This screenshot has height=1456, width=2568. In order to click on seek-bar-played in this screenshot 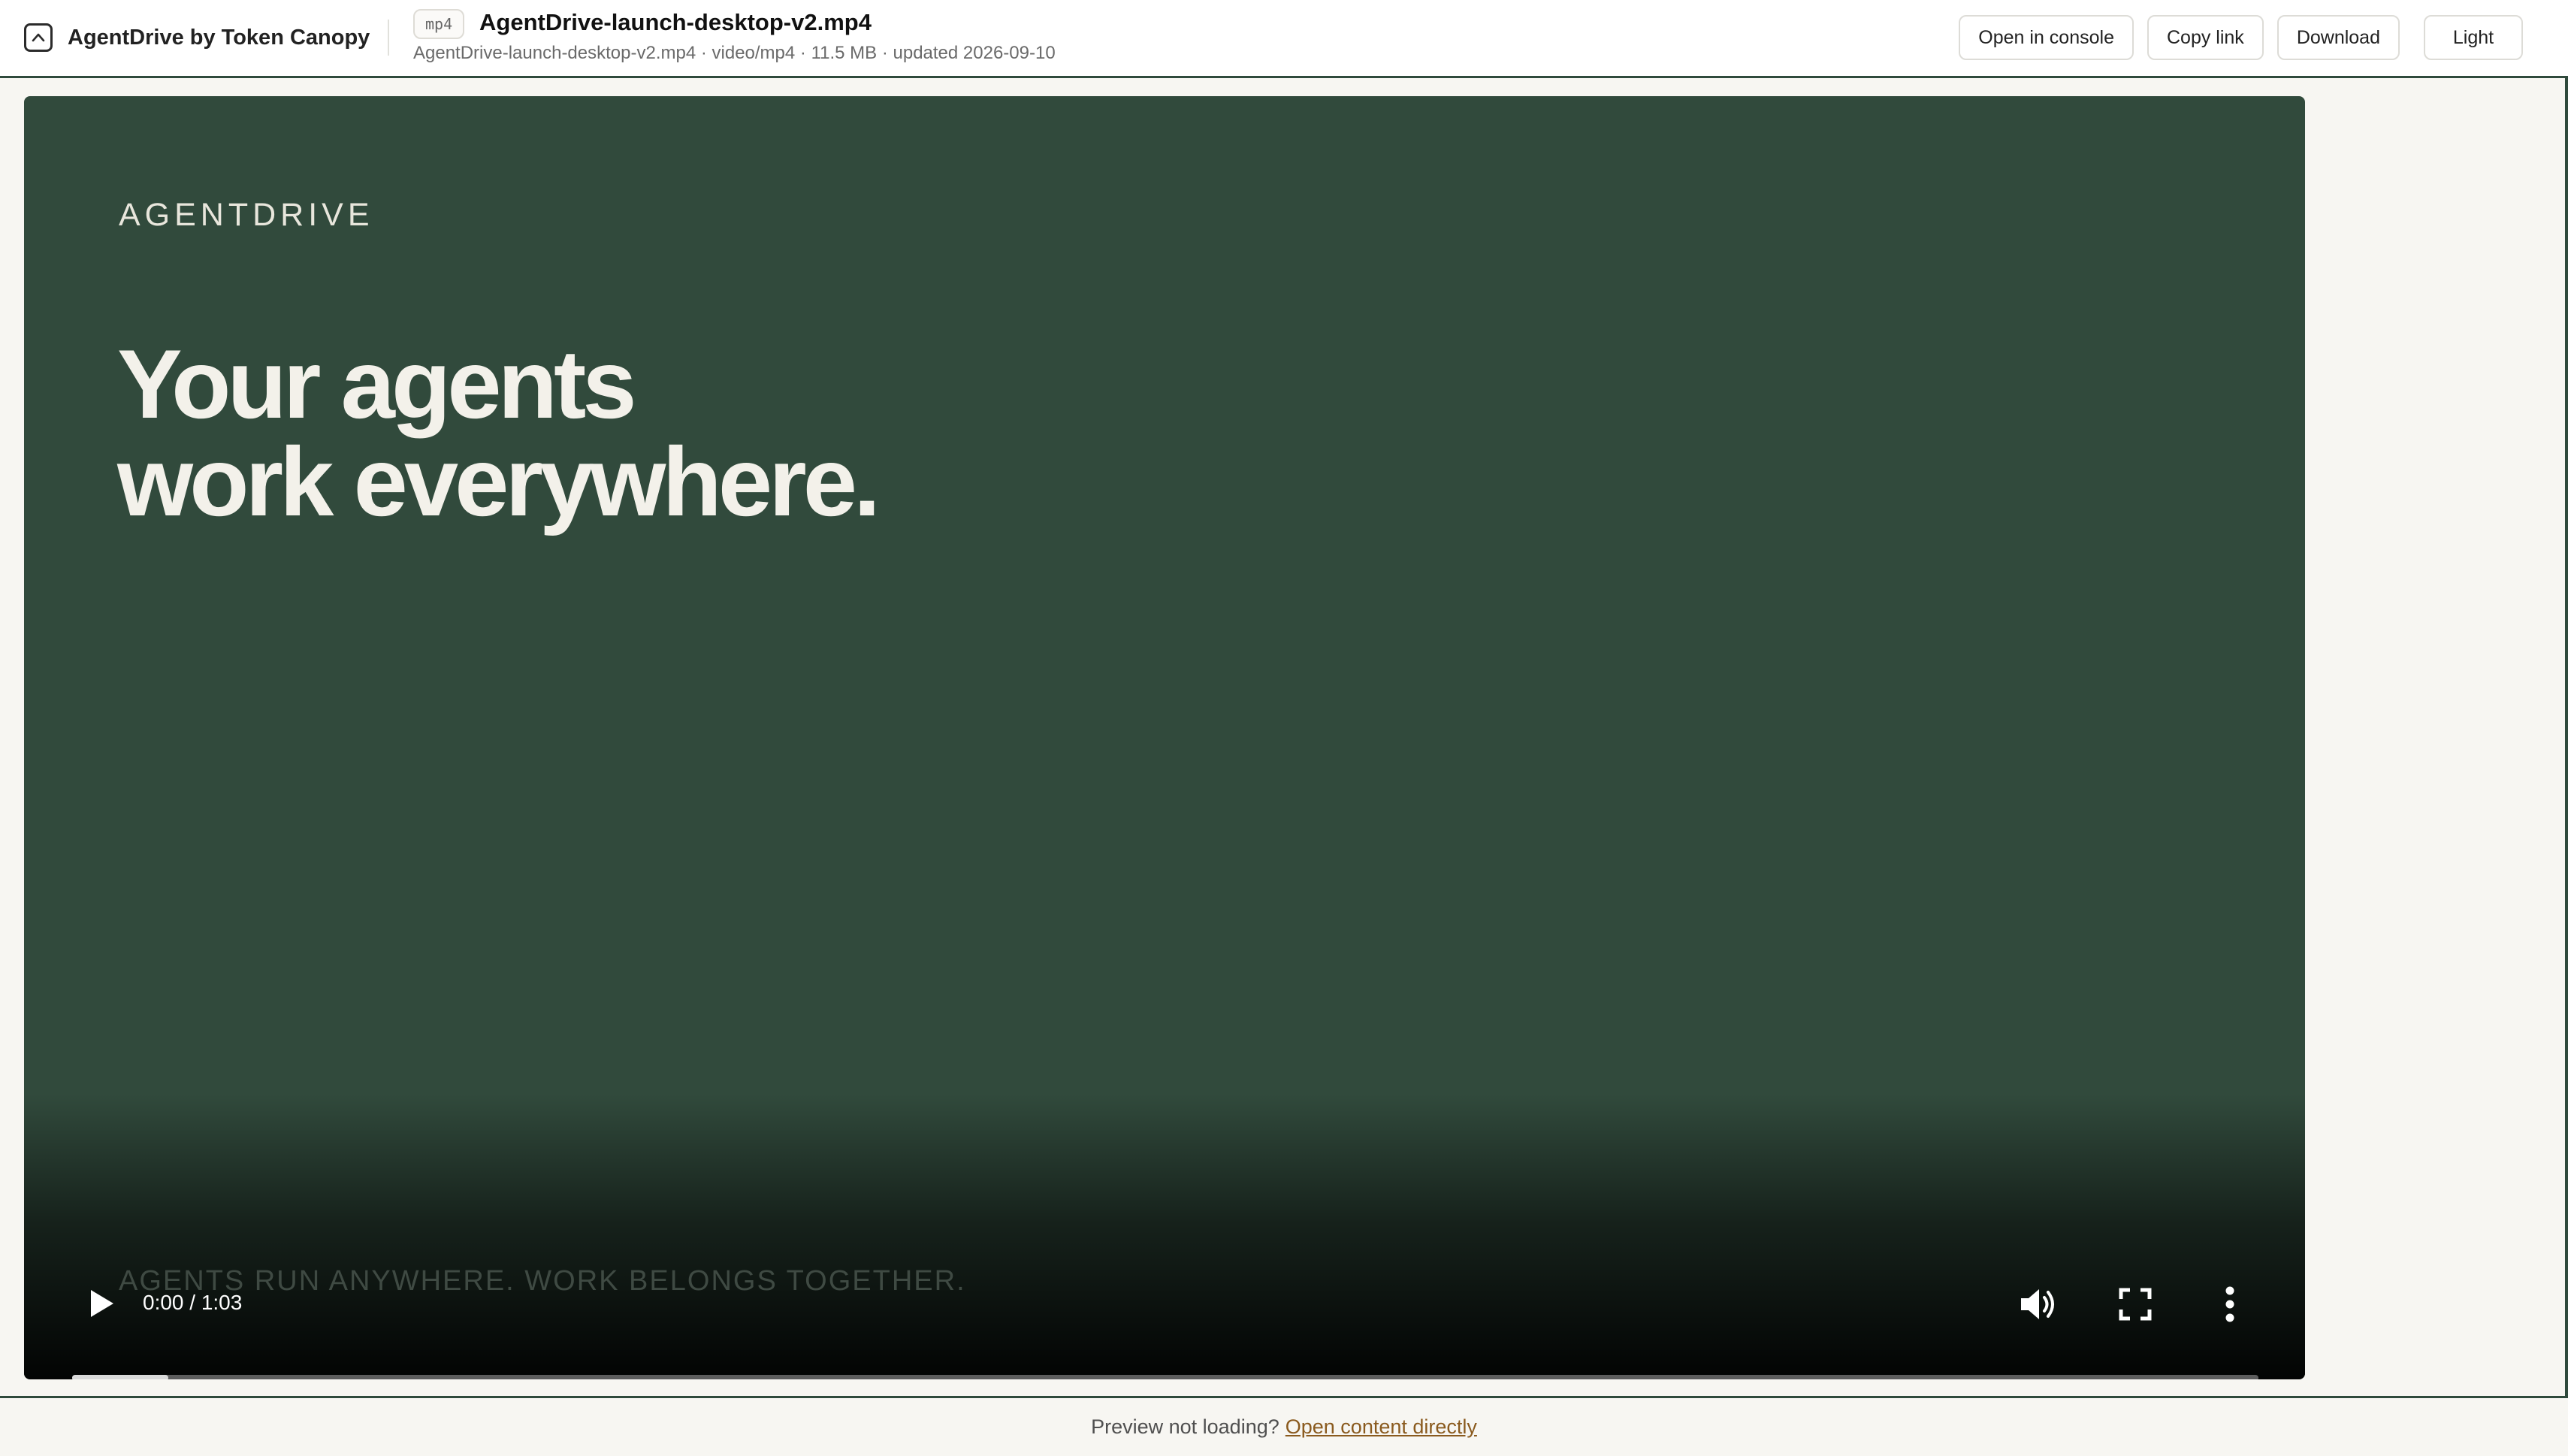, I will do `click(120, 1377)`.